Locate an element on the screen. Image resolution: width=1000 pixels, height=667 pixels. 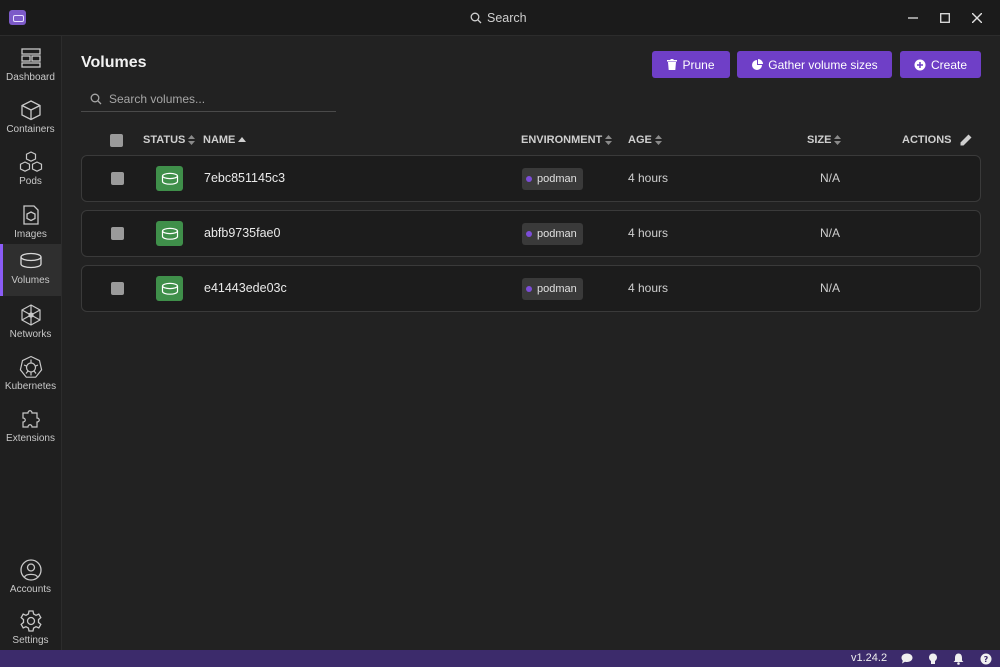
table-header: STATUS NAME ENVIRONMENT AGE SIZE ACTIONS is located at coordinates (531, 141).